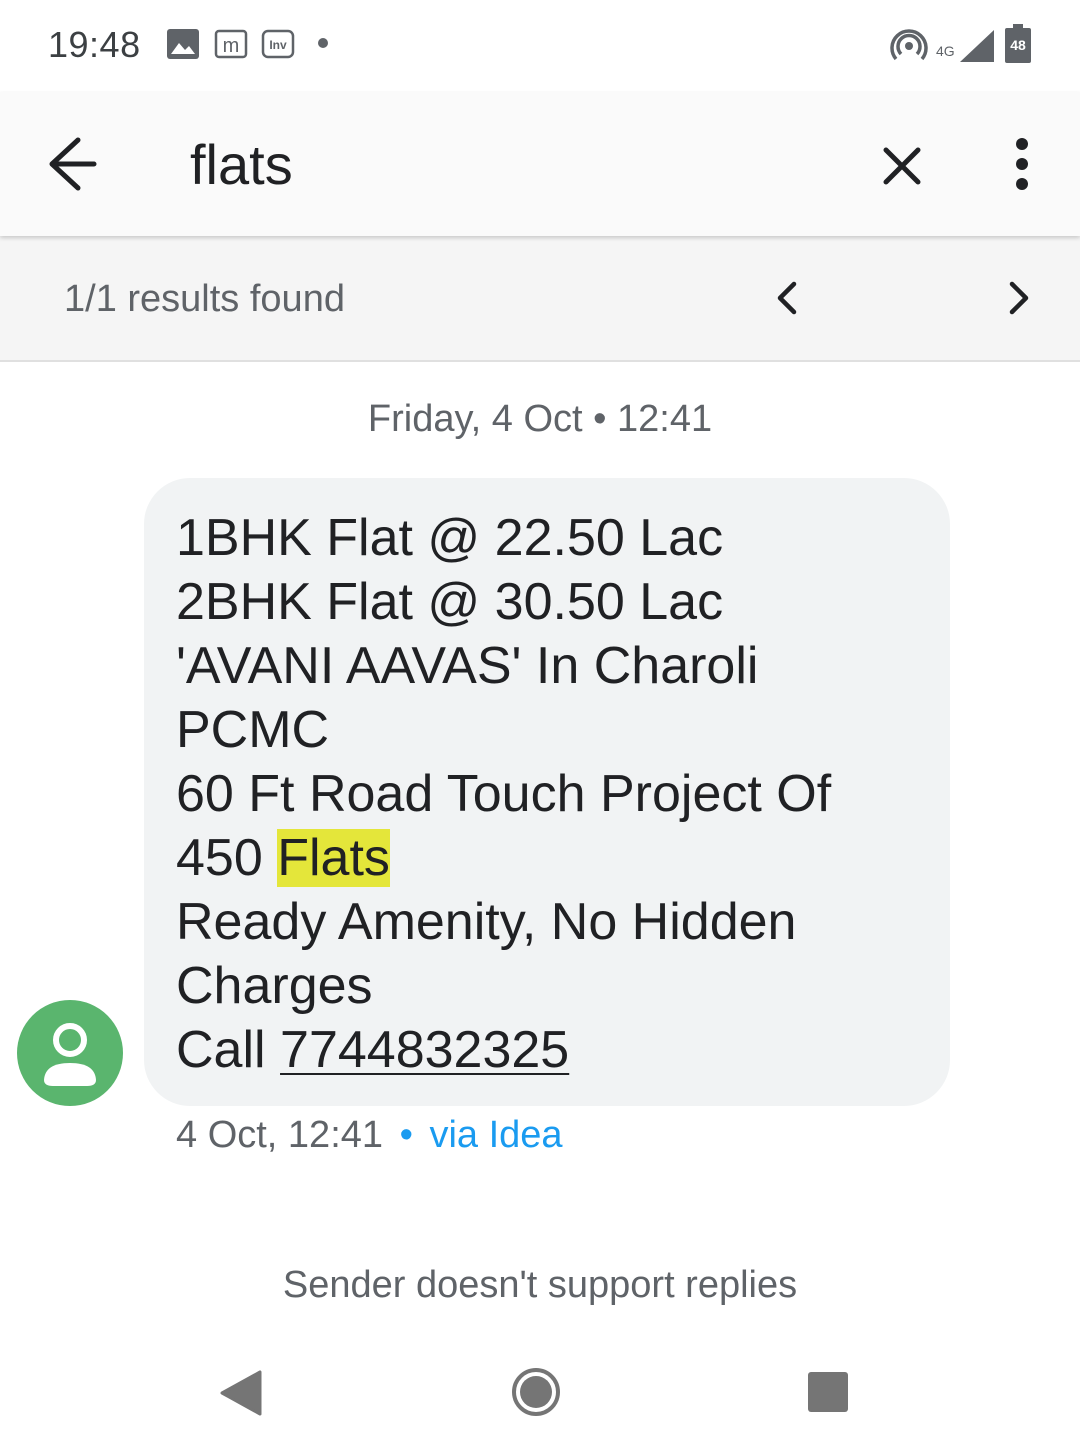 This screenshot has height=1454, width=1080. I want to click on message-text: 450, so click(227, 858).